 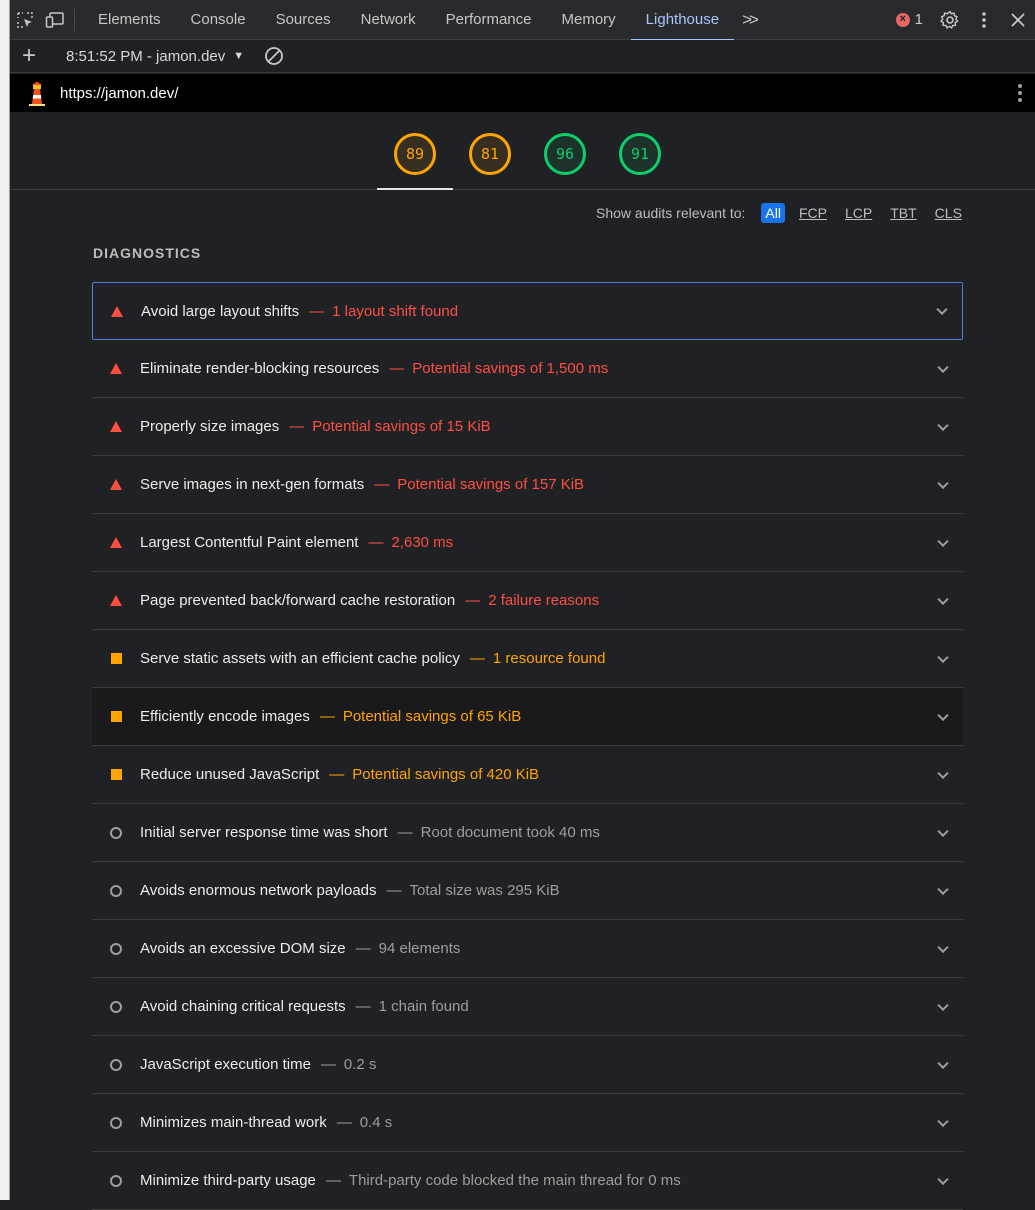 What do you see at coordinates (858, 213) in the screenshot?
I see `filter-chip-lcp: LCP` at bounding box center [858, 213].